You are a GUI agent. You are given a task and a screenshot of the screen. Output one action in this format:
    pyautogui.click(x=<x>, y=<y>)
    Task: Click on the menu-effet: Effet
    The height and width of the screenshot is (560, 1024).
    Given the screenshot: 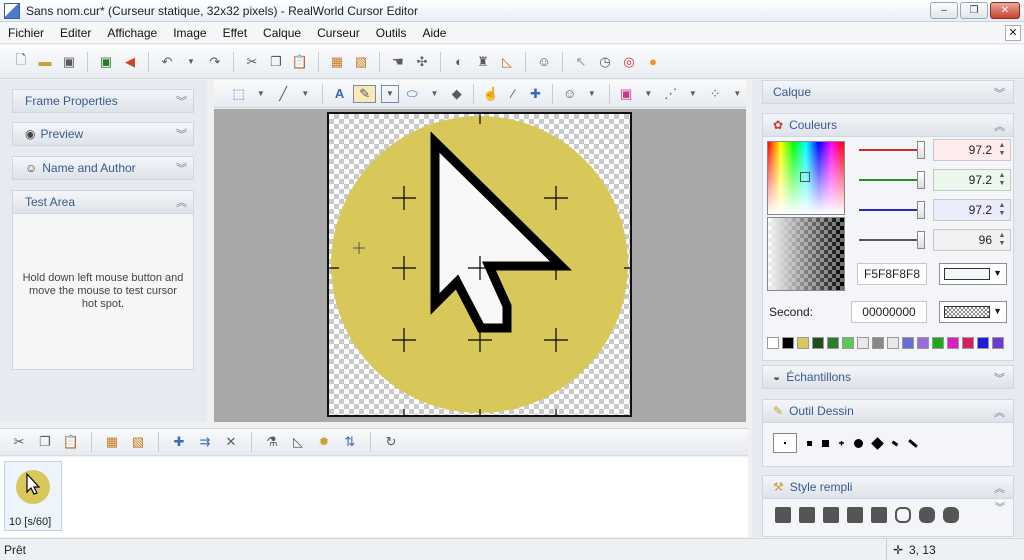 What is the action you would take?
    pyautogui.click(x=235, y=33)
    